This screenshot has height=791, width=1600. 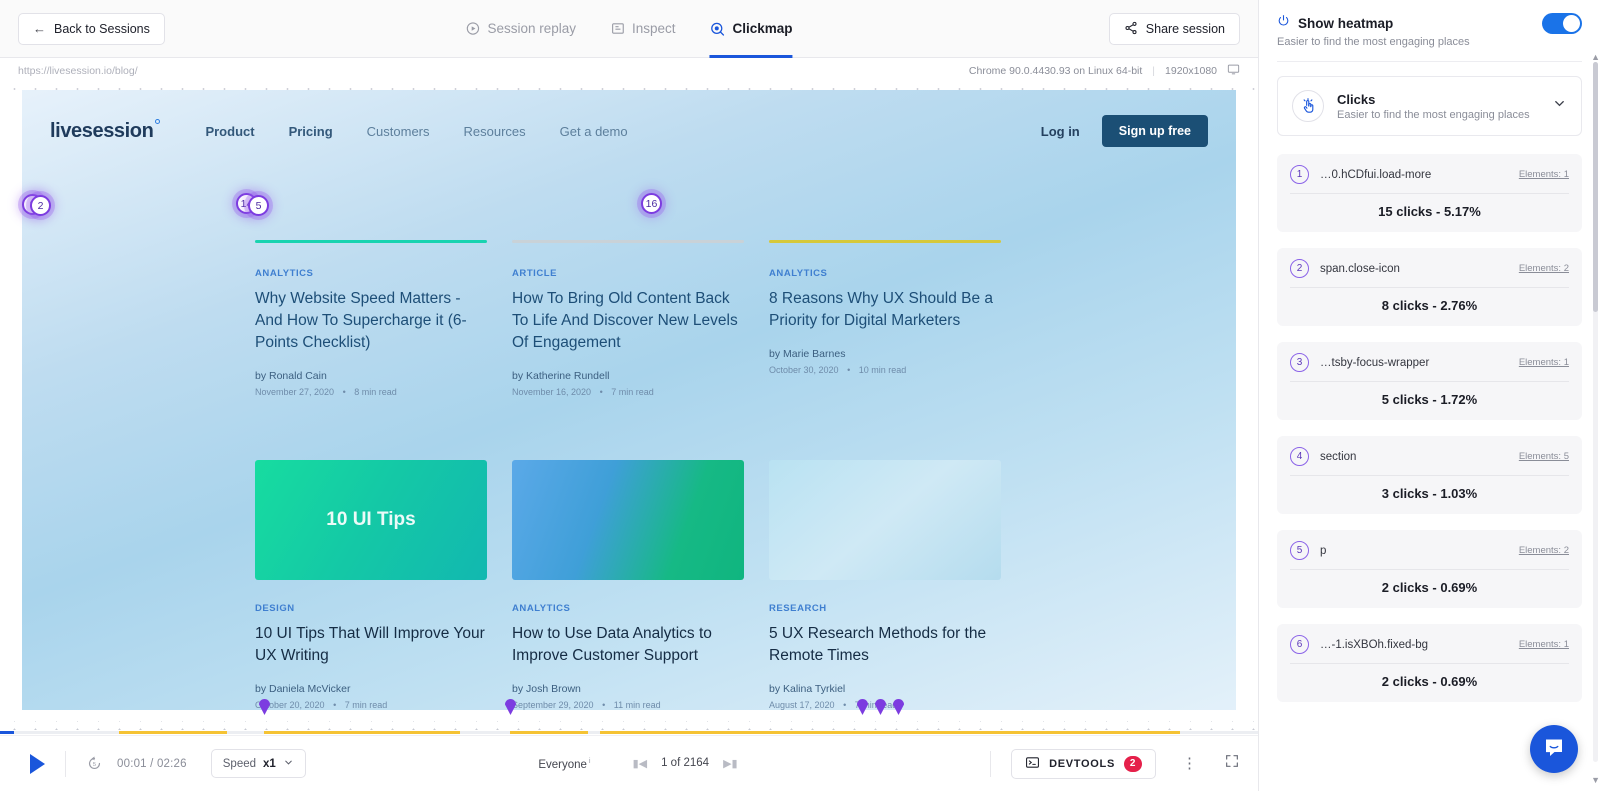 What do you see at coordinates (1190, 763) in the screenshot?
I see `more-vertical-icon: ⋮` at bounding box center [1190, 763].